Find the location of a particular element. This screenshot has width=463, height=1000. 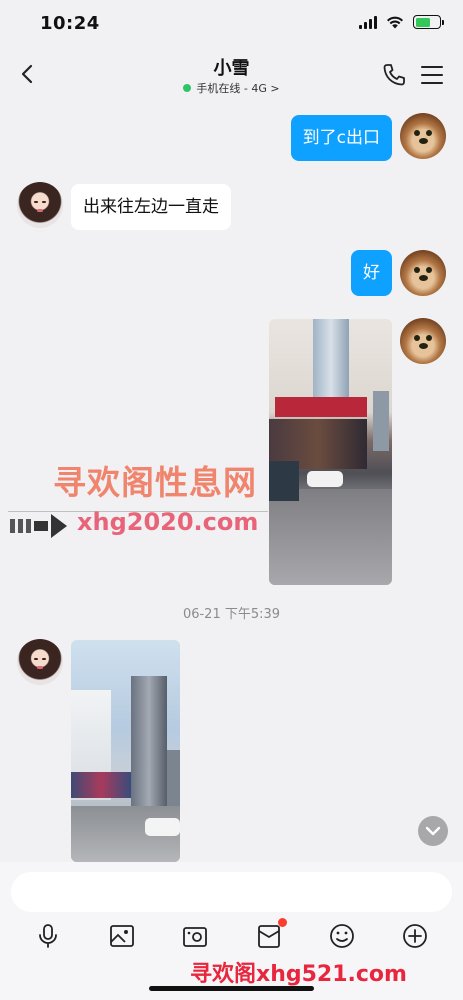

message-image-outgoing is located at coordinates (330, 452).